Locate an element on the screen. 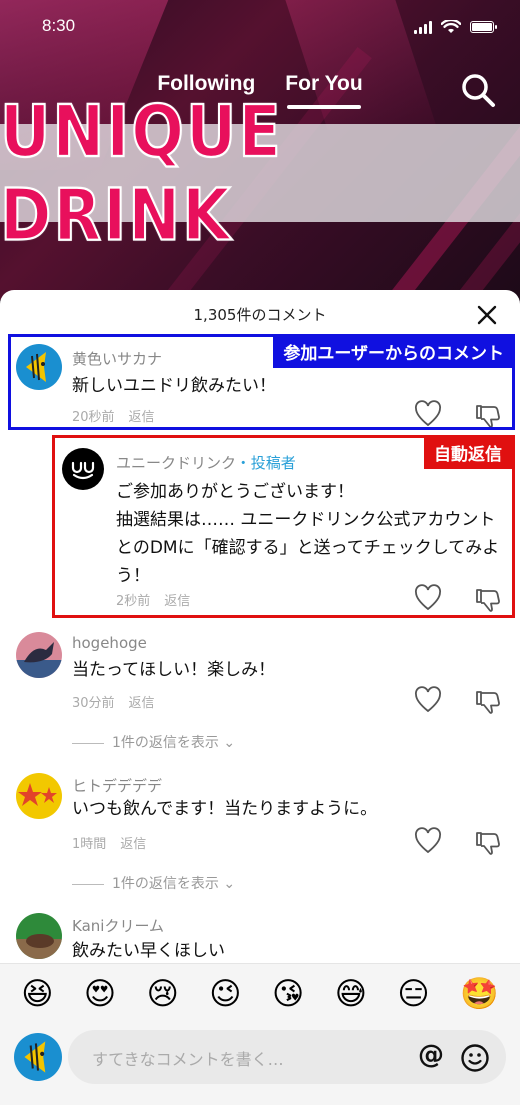 Image resolution: width=520 pixels, height=1105 pixels. comment-input-row: すてきなコメントを書く… @ is located at coordinates (260, 1065).